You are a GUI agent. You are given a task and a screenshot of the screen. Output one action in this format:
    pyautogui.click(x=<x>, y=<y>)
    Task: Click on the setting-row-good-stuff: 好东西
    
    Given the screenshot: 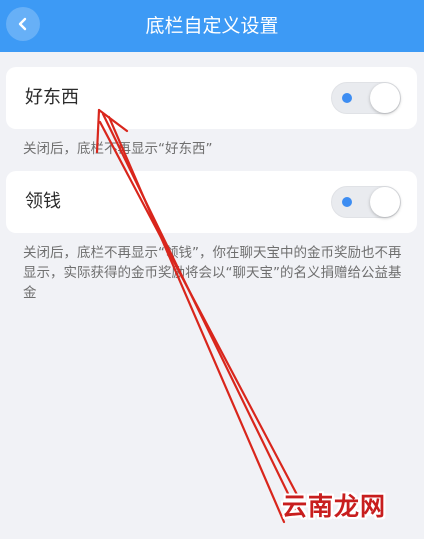 What is the action you would take?
    pyautogui.click(x=211, y=98)
    